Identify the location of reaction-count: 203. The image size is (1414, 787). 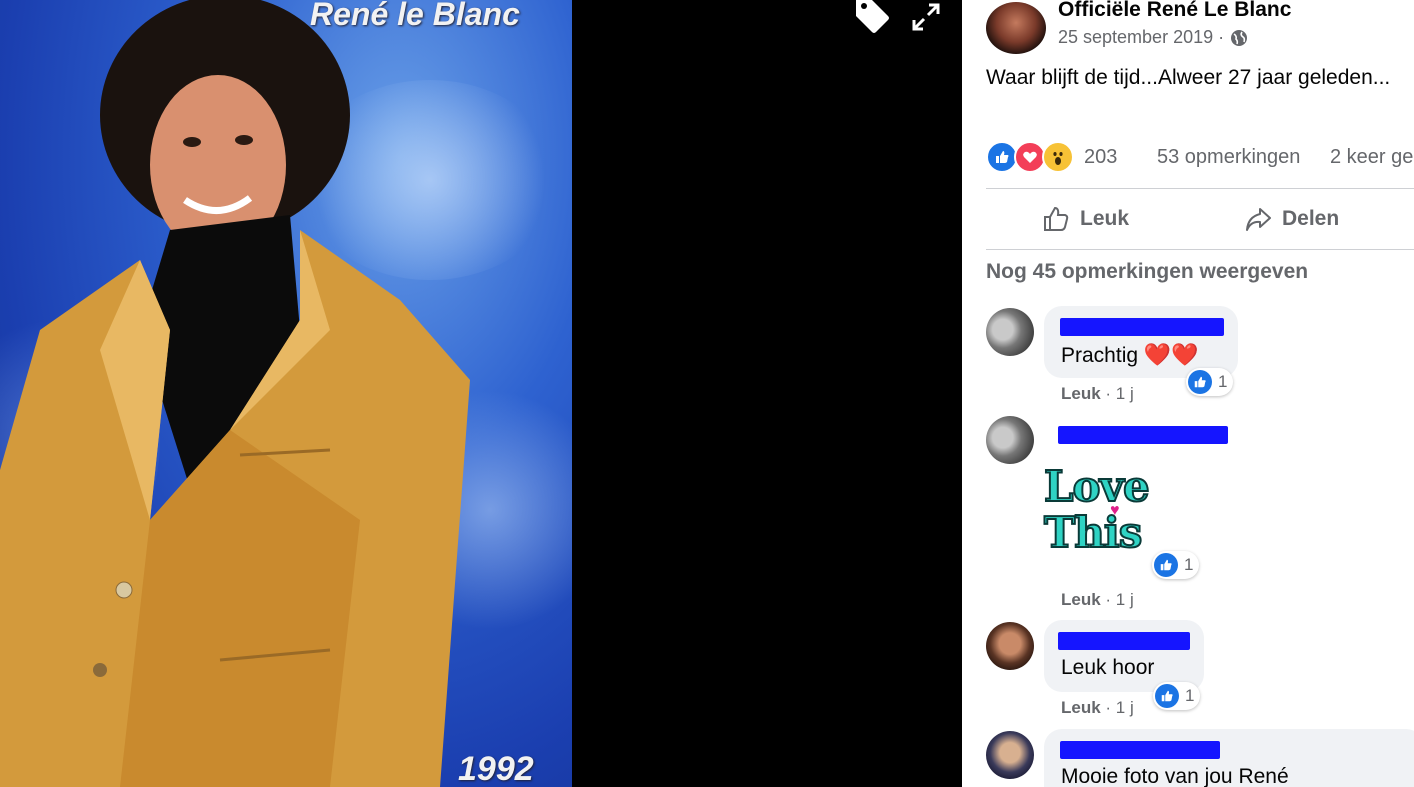
(1100, 157).